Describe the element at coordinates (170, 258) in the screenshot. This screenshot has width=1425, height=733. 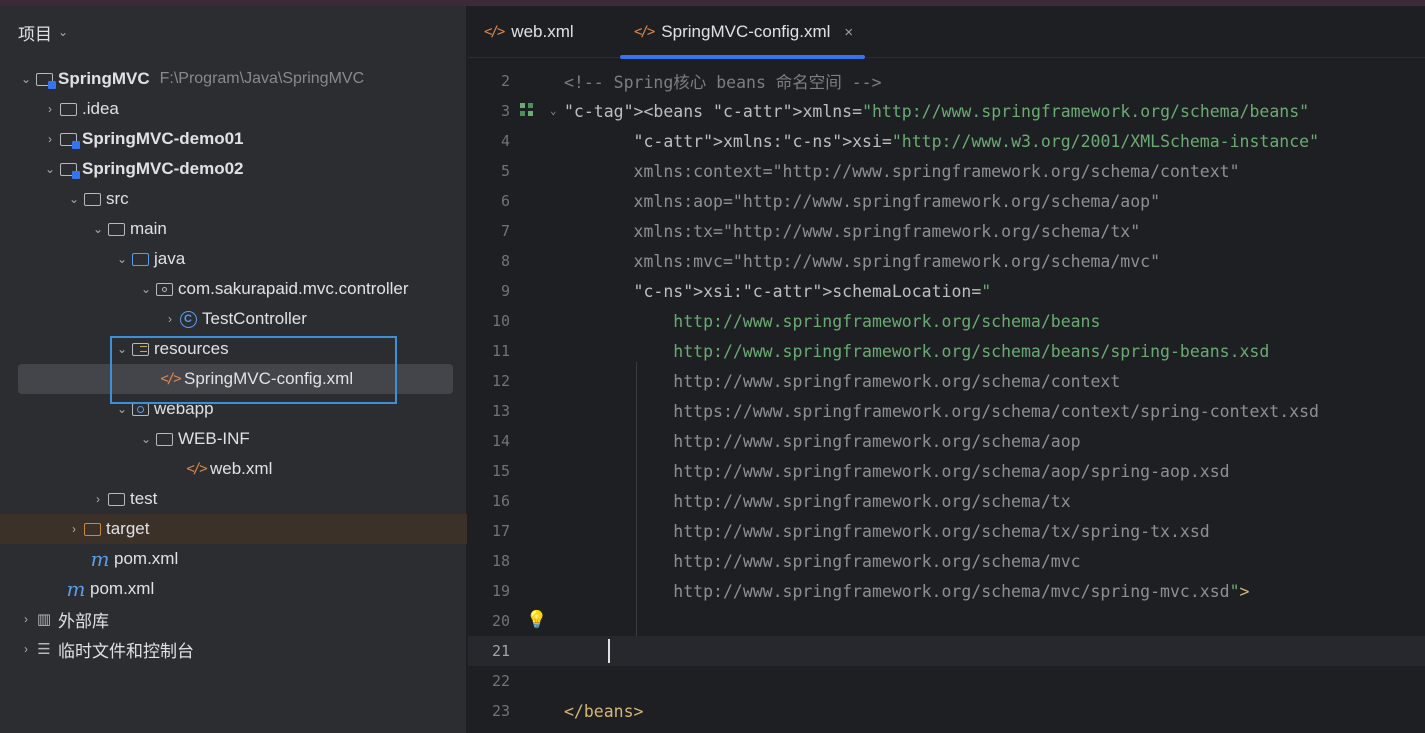
I see `tree-item-label: java` at that location.